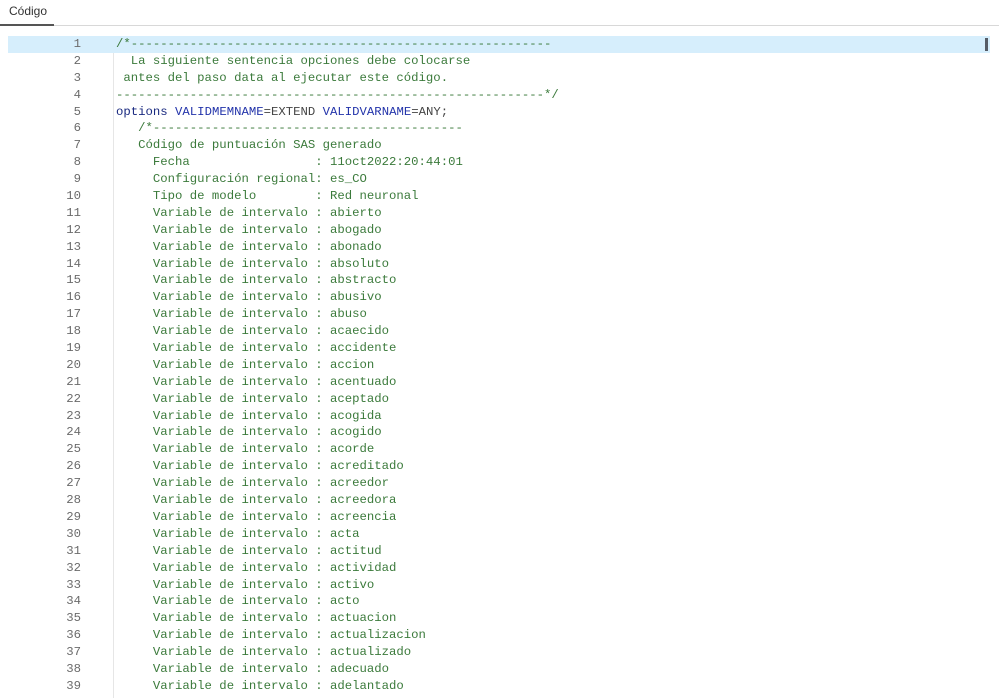 The width and height of the screenshot is (999, 698). What do you see at coordinates (267, 196) in the screenshot?
I see `line-code: Tipo de modelo : Red neuronal` at bounding box center [267, 196].